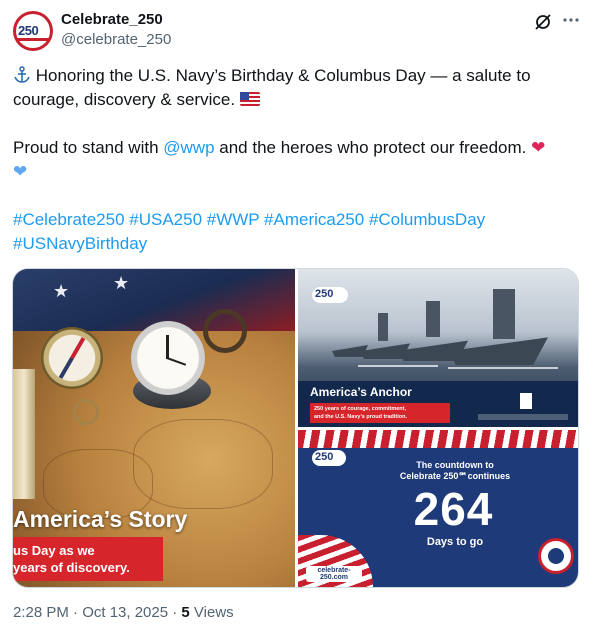  I want to click on countdown-heading: The countdown to Celebrate 250℠continues, so click(455, 471).